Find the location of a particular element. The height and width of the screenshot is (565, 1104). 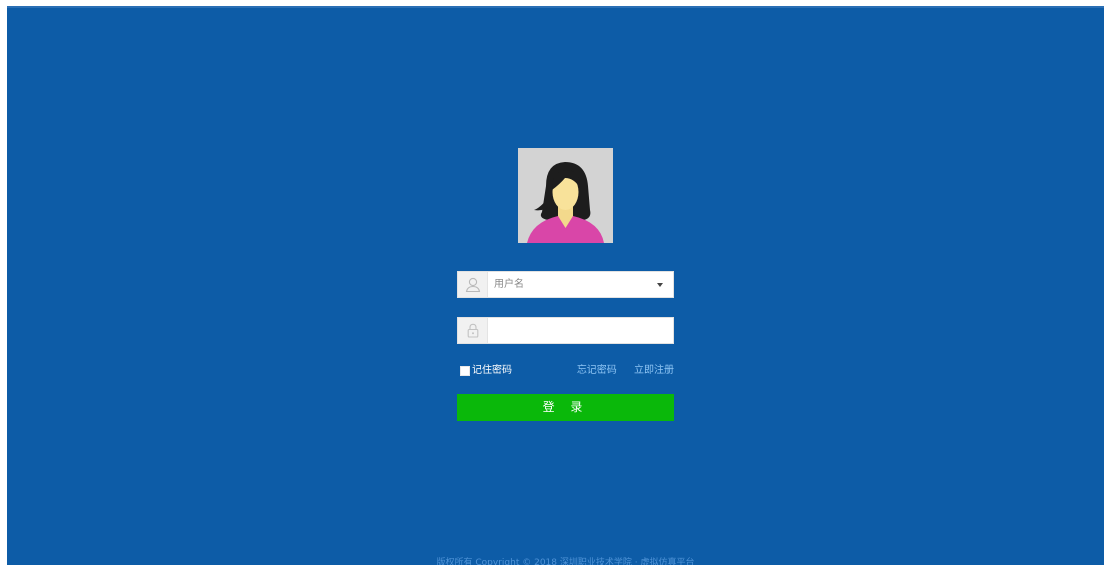

account-links: 忘记密码 立即注册 is located at coordinates (618, 371).